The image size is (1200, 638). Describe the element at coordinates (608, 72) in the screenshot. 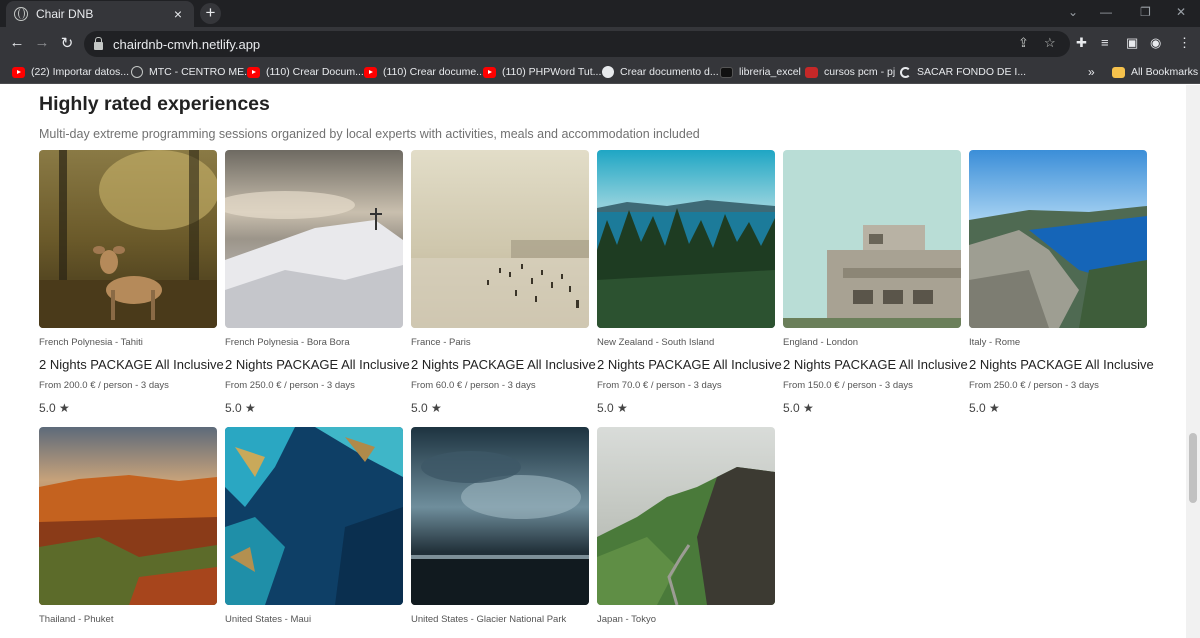

I see `wordpress-icon` at that location.